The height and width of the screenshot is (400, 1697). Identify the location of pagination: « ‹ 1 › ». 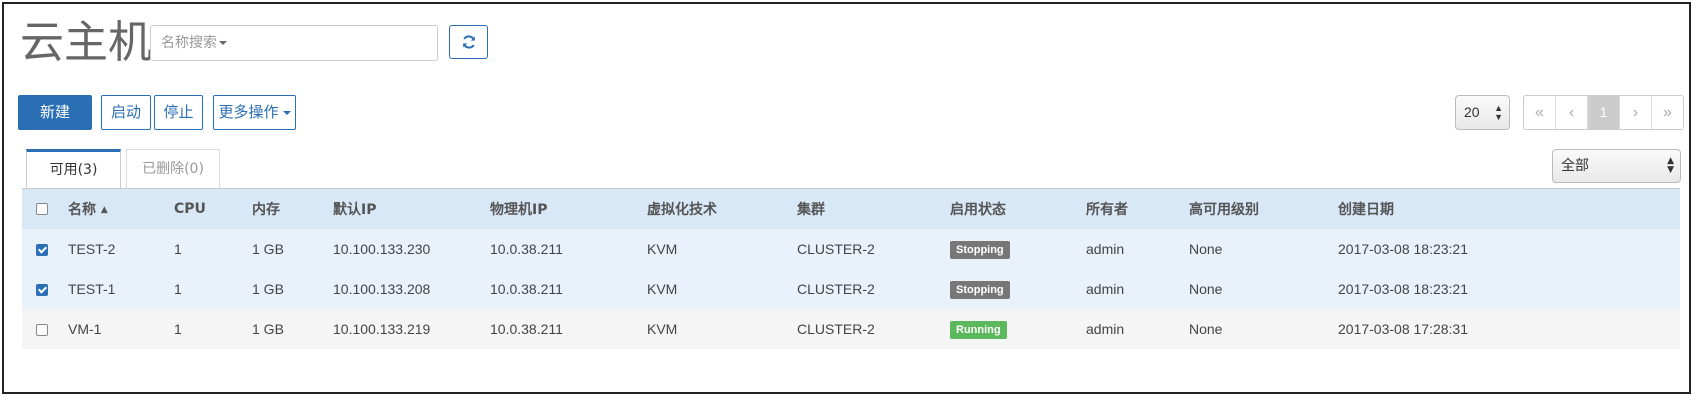
(1603, 112).